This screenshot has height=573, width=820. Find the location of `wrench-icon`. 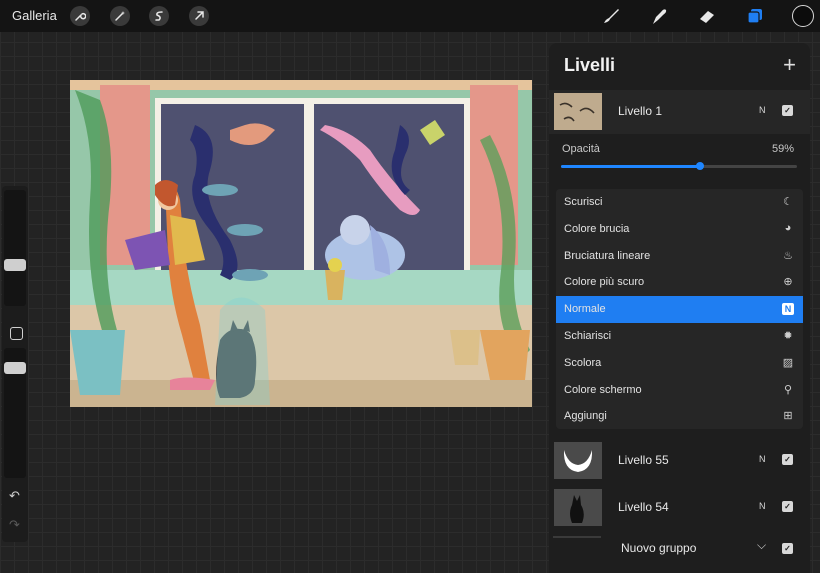

wrench-icon is located at coordinates (80, 16).